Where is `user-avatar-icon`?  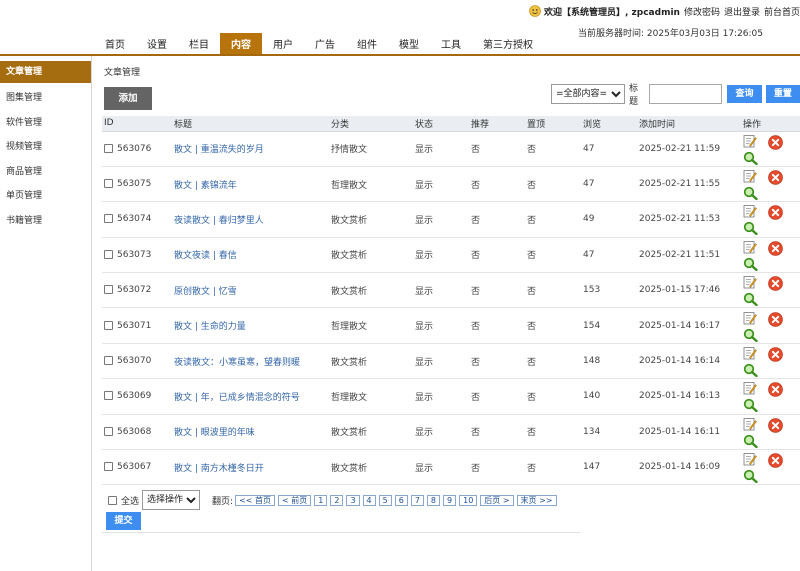
user-avatar-icon is located at coordinates (535, 11).